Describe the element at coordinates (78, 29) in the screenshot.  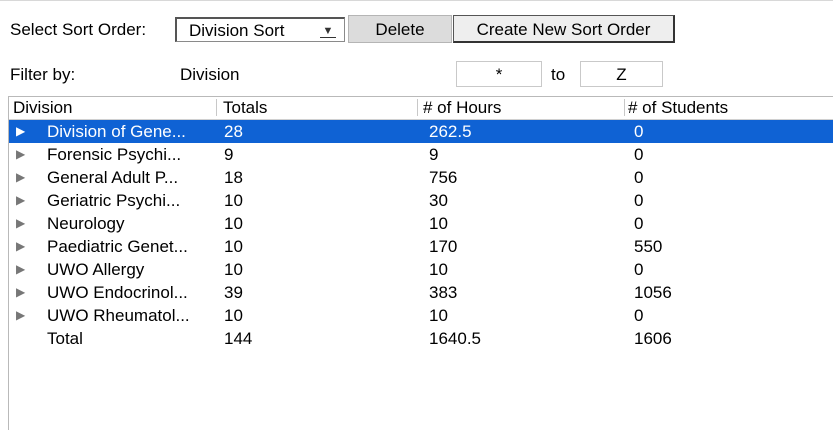
I see `sort-order-label: Select Sort Order:` at that location.